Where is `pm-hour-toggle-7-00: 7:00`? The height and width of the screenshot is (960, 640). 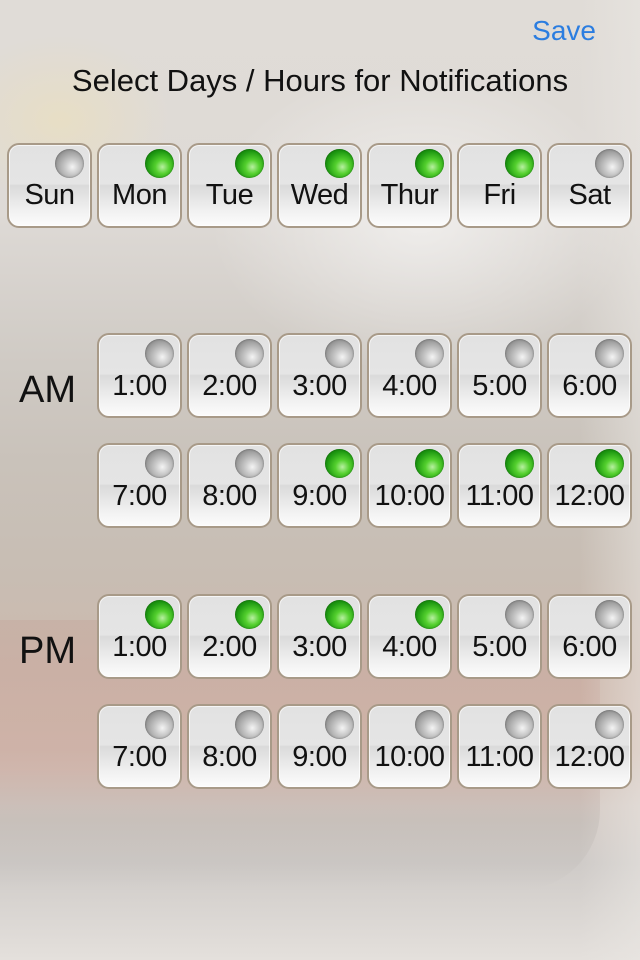
pm-hour-toggle-7-00: 7:00 is located at coordinates (139, 746).